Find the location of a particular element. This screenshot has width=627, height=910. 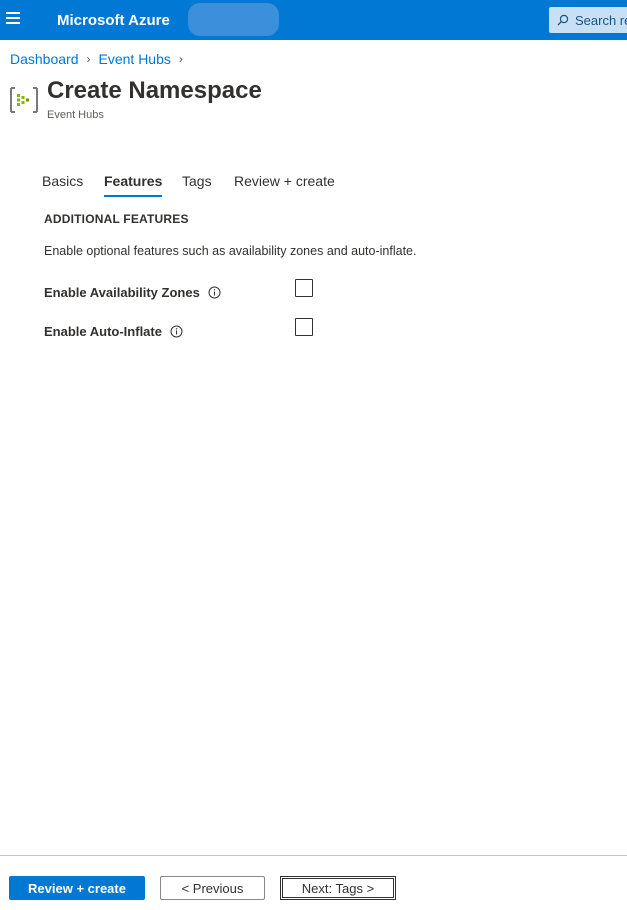

tab-basics: Basics is located at coordinates (62, 181).